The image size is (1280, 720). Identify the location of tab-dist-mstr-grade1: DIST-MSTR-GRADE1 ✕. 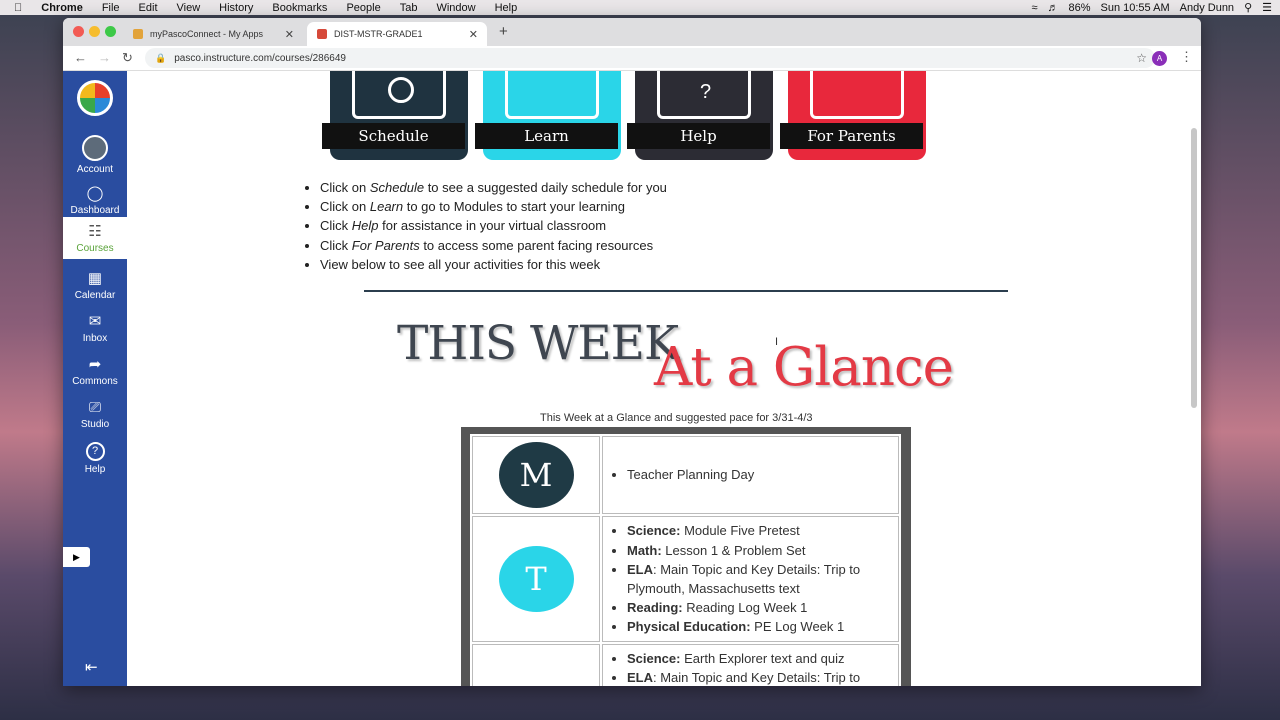
(397, 34).